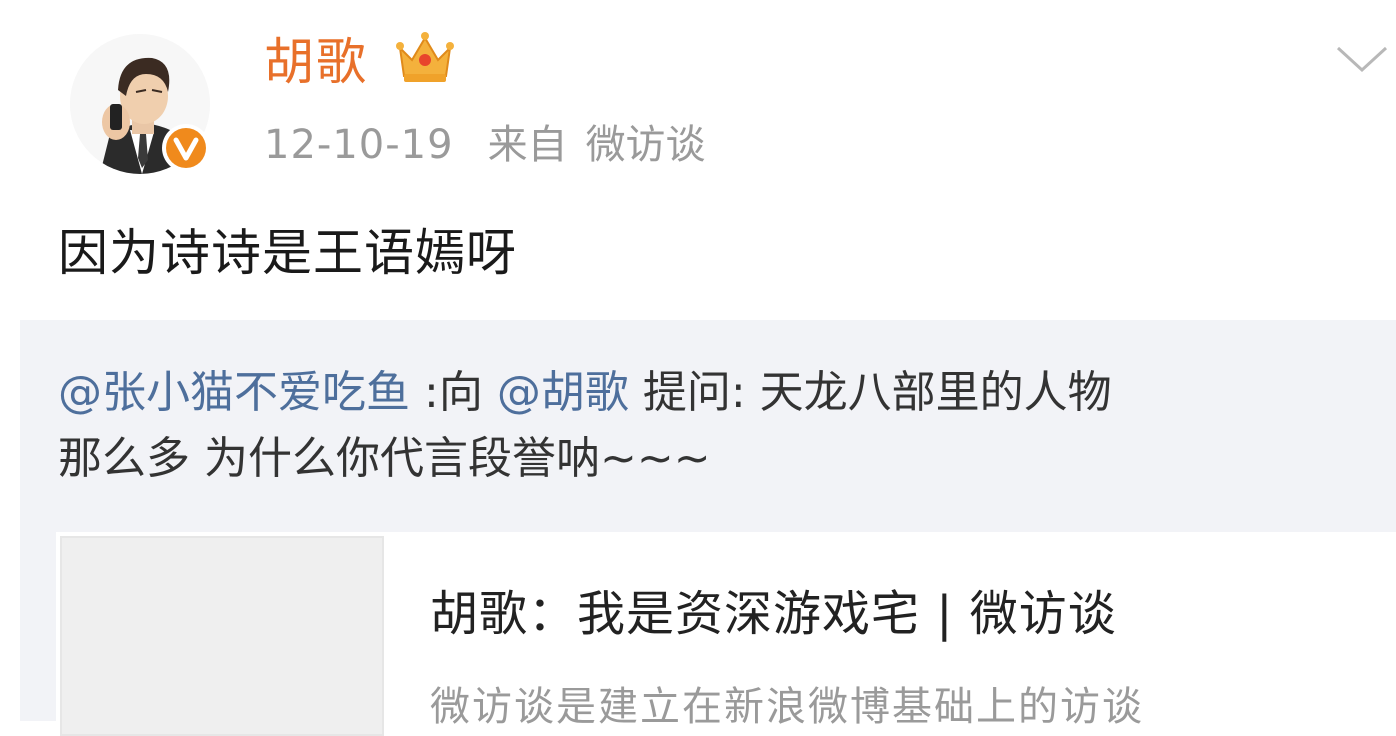 This screenshot has width=1396, height=736. What do you see at coordinates (1362, 59) in the screenshot?
I see `chevron-down-icon` at bounding box center [1362, 59].